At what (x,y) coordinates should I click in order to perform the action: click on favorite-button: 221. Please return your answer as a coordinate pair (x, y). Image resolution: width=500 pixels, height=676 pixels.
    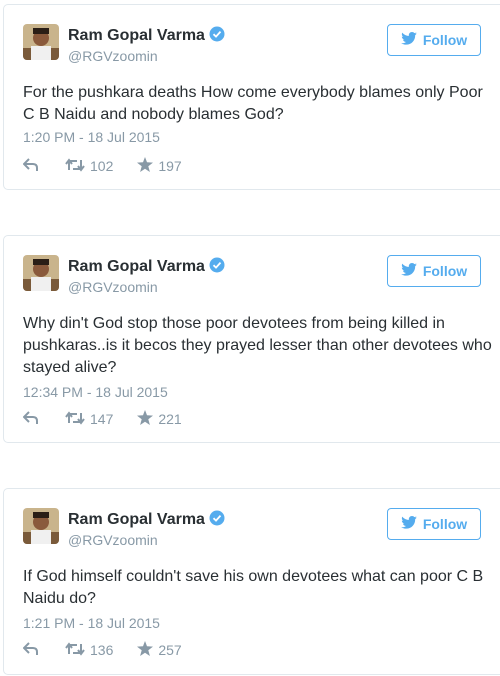
    Looking at the image, I should click on (159, 419).